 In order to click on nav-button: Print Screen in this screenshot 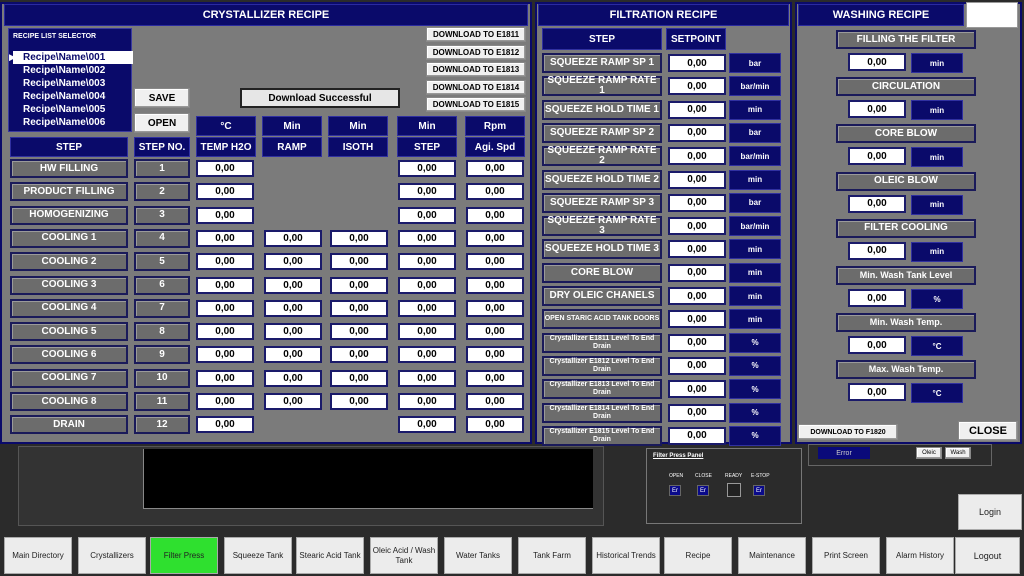, I will do `click(846, 555)`.